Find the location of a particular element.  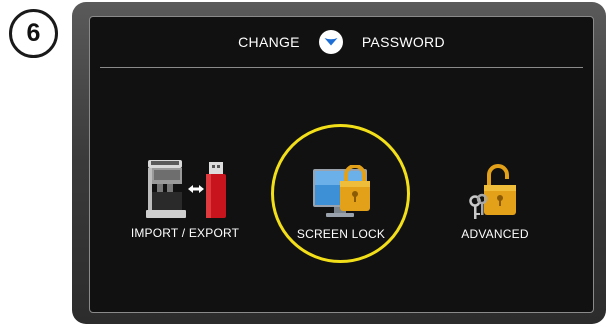

advanced-label: ADVANCED is located at coordinates (495, 234).